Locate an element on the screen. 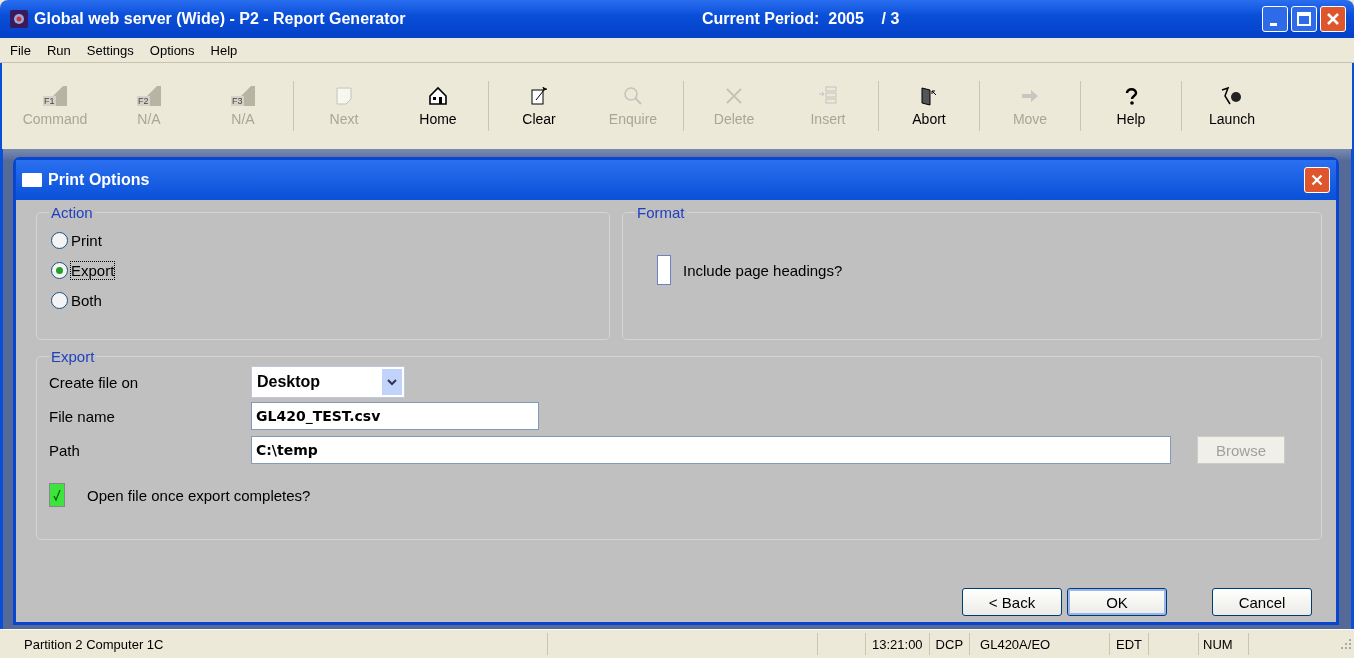 The image size is (1354, 658). location-dropdown: Desktop is located at coordinates (328, 382).